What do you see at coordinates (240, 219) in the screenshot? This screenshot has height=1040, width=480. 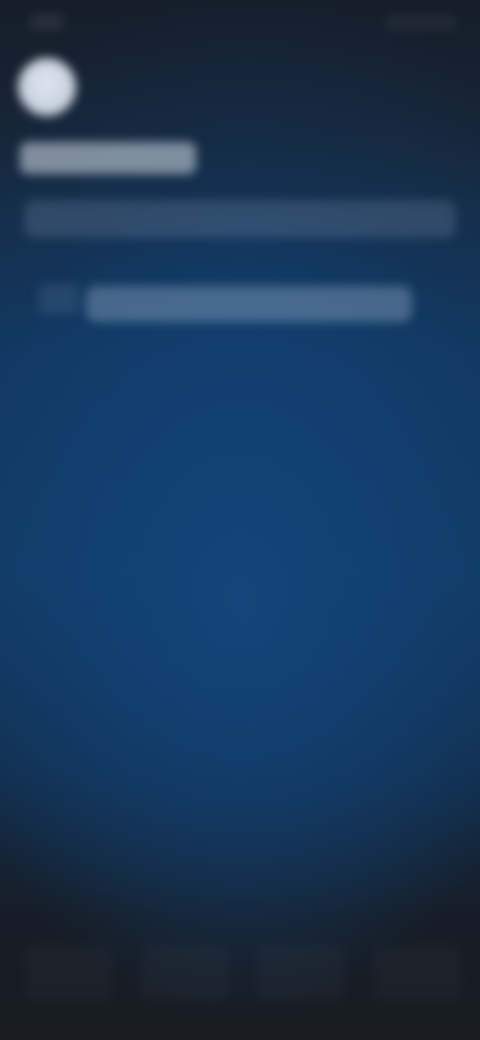 I see `app-subtitle-placeholder` at bounding box center [240, 219].